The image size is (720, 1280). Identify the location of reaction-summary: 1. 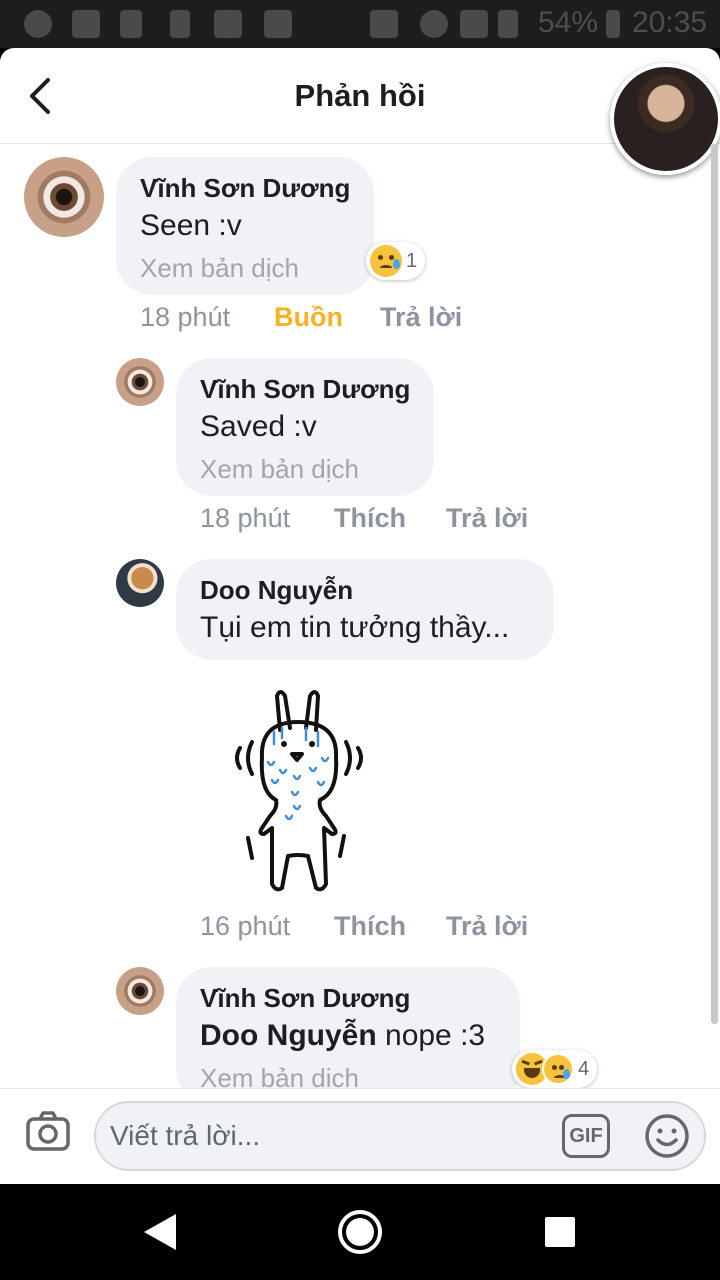
(396, 261).